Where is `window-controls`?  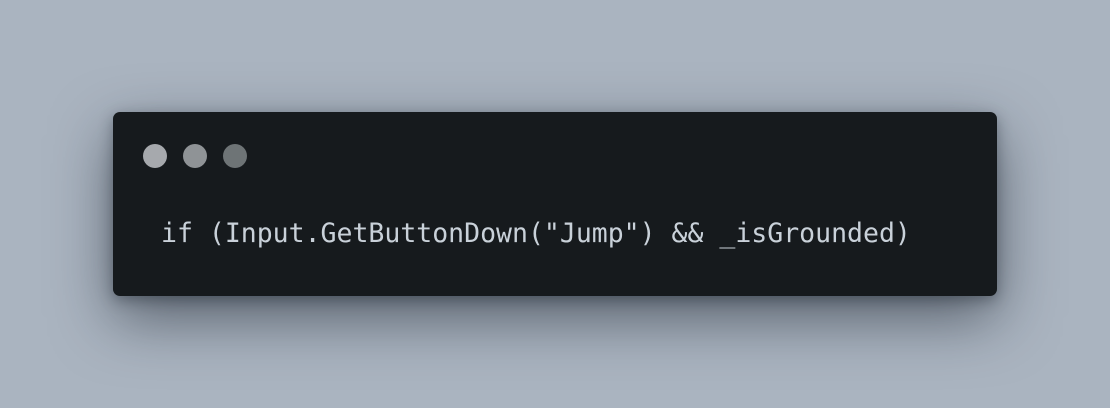 window-controls is located at coordinates (195, 156).